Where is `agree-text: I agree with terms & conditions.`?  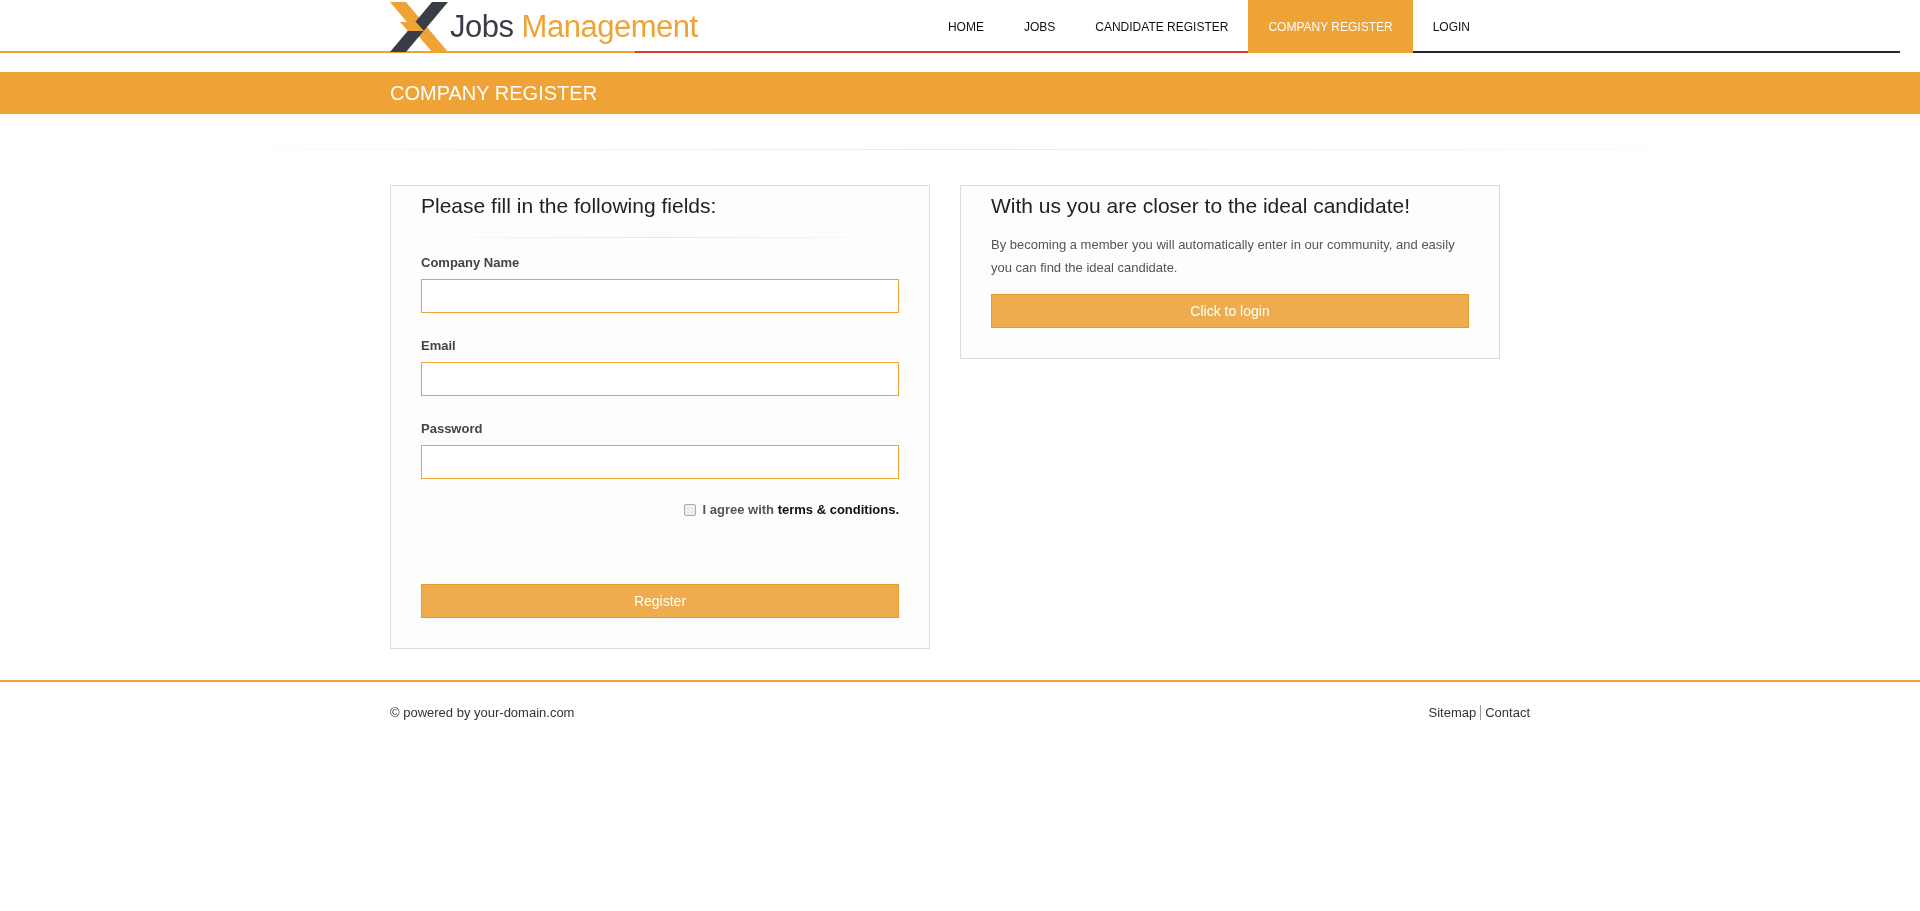 agree-text: I agree with terms & conditions. is located at coordinates (800, 509).